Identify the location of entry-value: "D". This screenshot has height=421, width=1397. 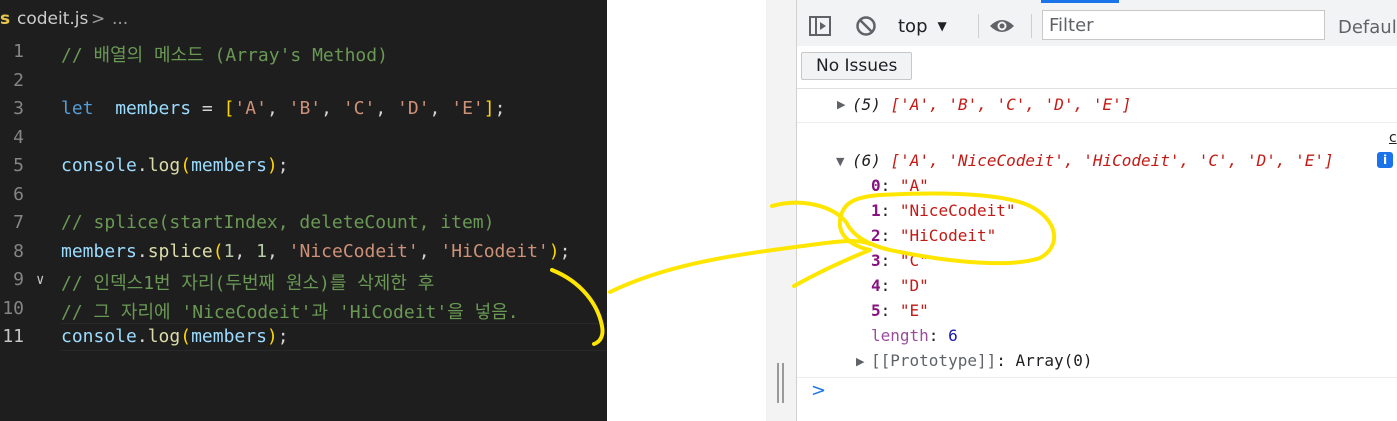
(914, 285).